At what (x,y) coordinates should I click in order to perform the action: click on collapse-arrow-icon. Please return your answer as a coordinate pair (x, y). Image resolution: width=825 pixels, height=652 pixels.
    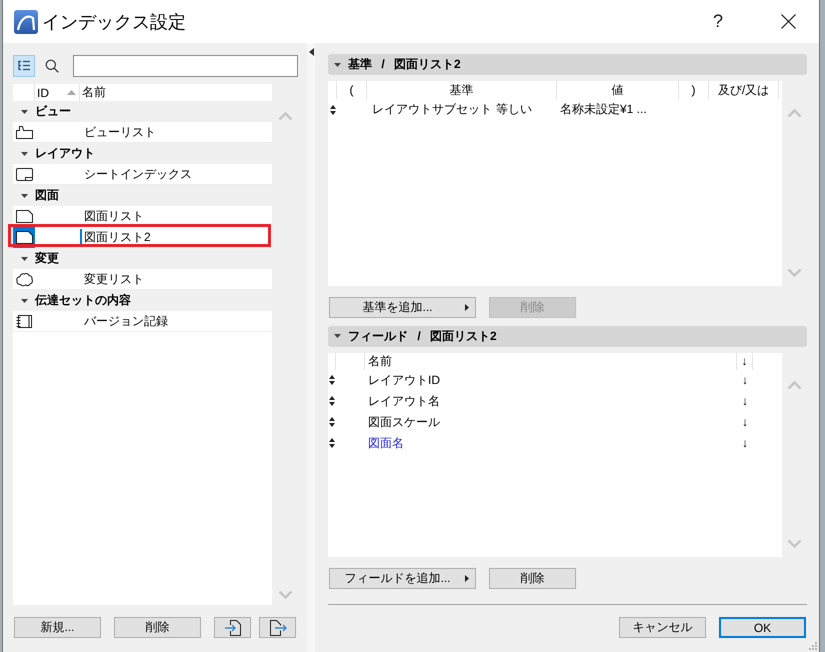
    Looking at the image, I should click on (311, 52).